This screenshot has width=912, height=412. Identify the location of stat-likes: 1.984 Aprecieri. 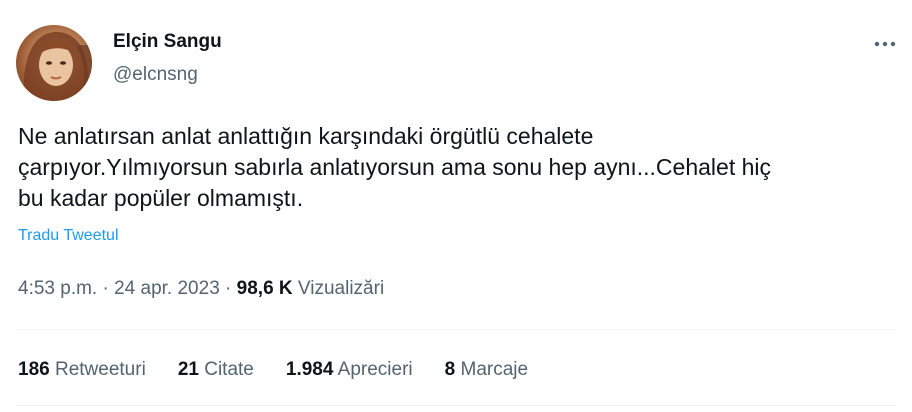
(349, 370).